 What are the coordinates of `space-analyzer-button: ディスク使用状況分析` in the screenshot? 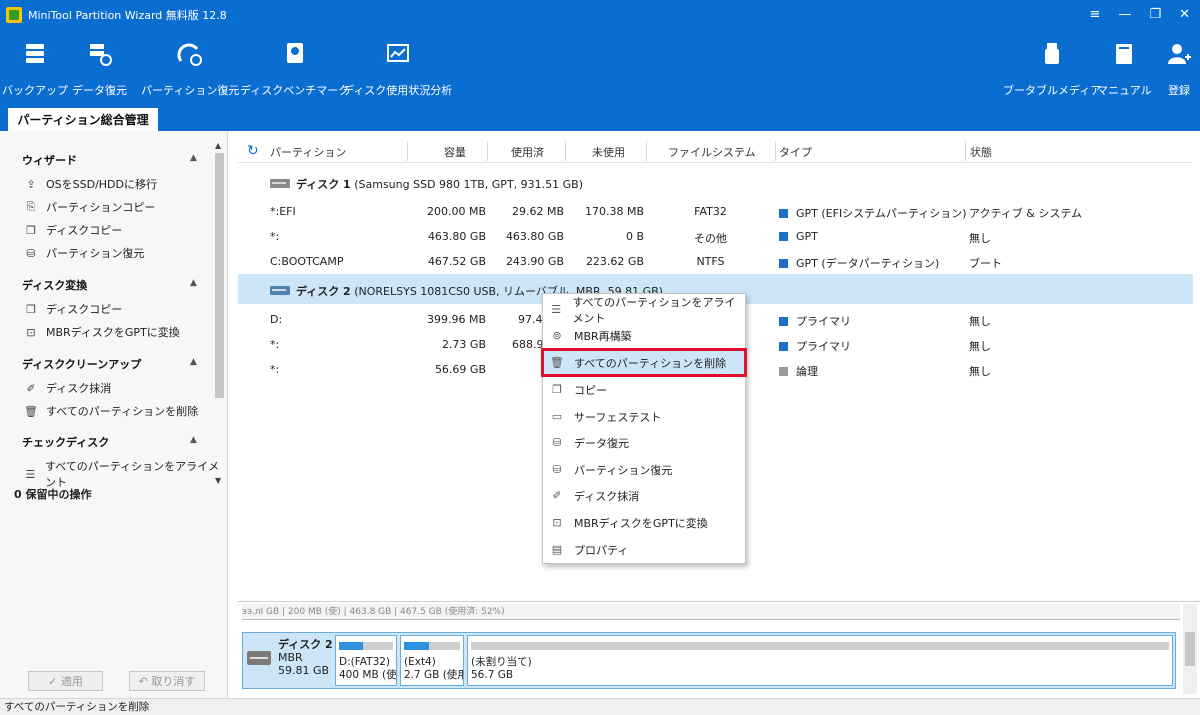 It's located at (397, 69).